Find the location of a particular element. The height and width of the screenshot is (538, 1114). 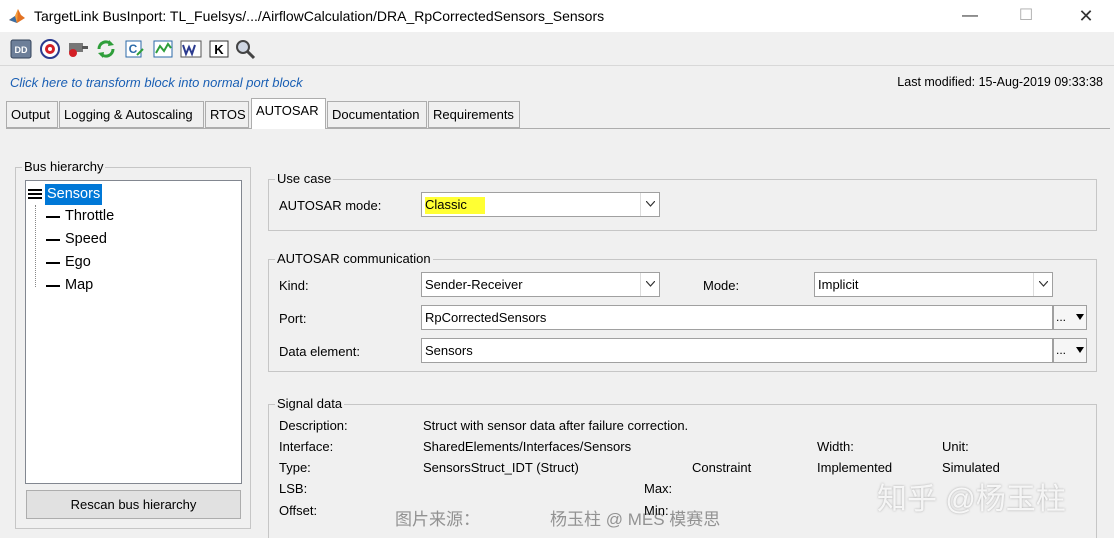

zhihu-watermark: 知乎 @杨玉柱 is located at coordinates (971, 499).